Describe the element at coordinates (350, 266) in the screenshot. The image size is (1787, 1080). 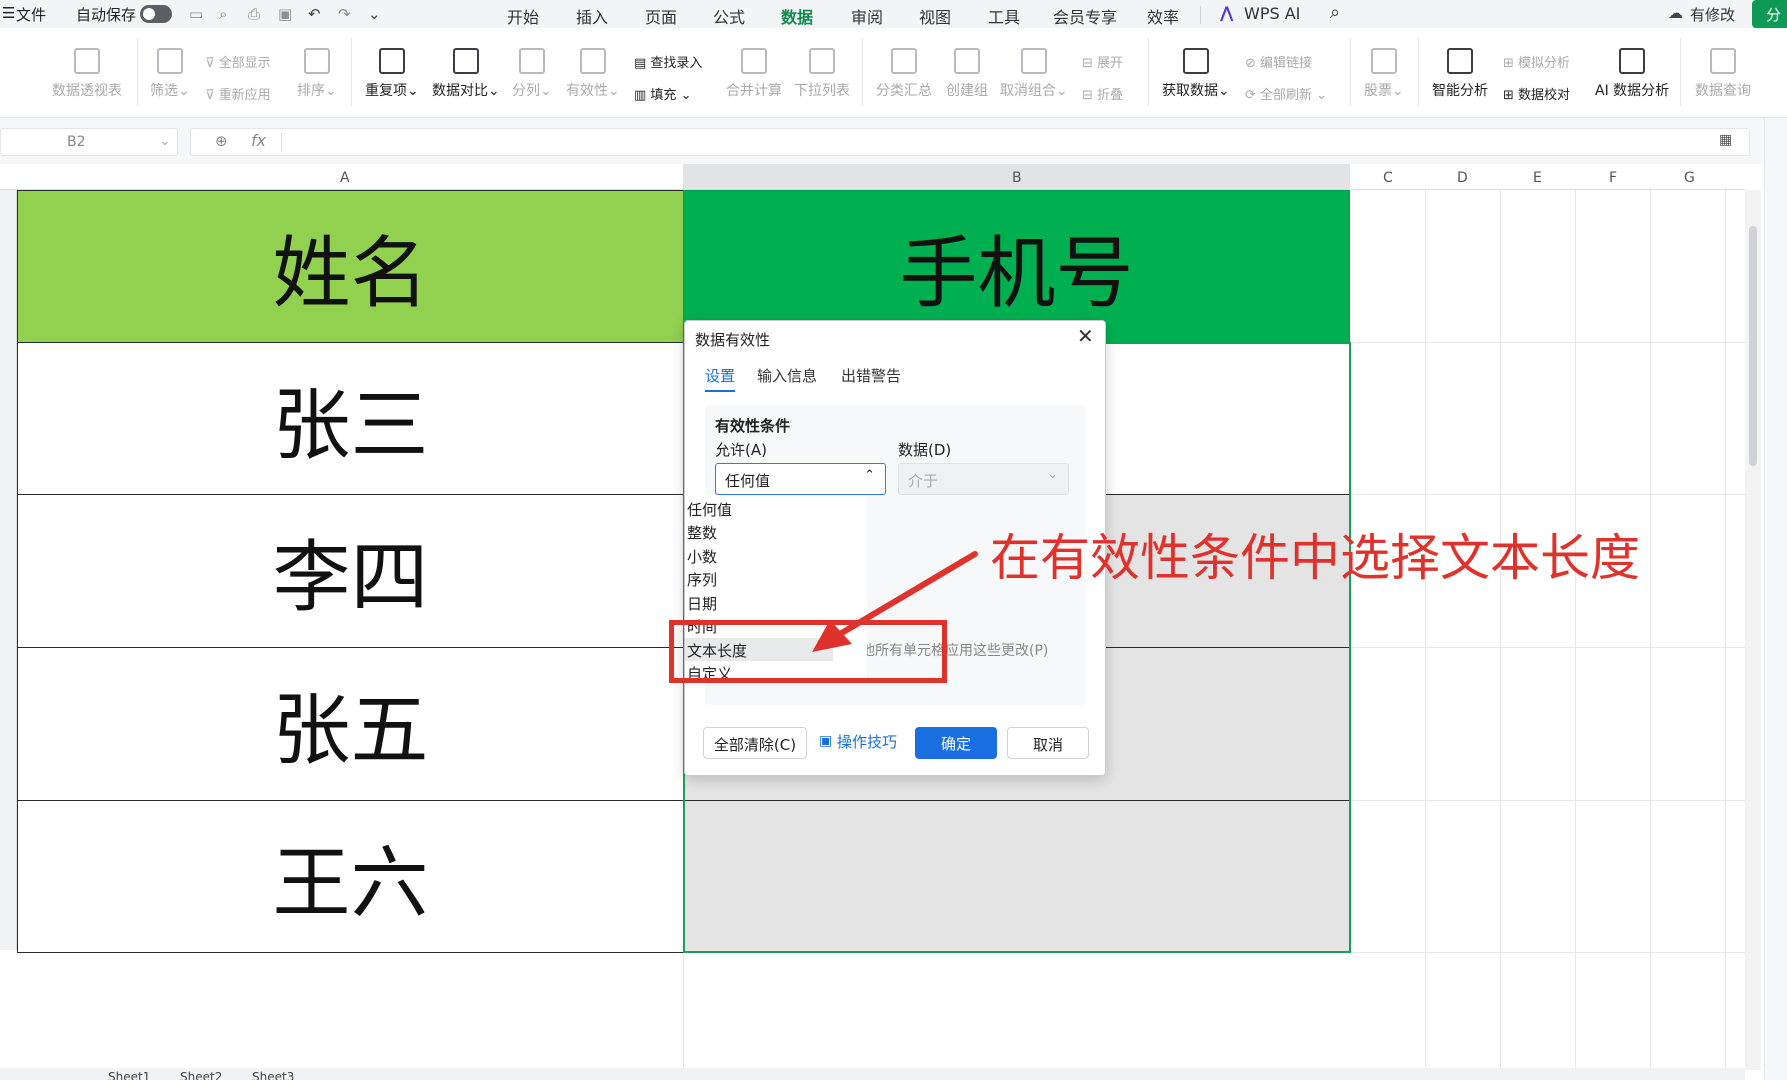
I see `cell-a1: 姓名` at that location.